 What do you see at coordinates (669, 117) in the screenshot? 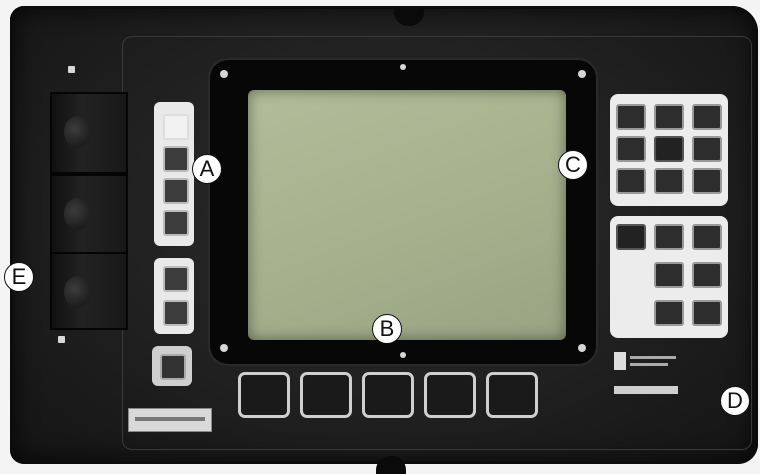
I see `key-up-icon` at bounding box center [669, 117].